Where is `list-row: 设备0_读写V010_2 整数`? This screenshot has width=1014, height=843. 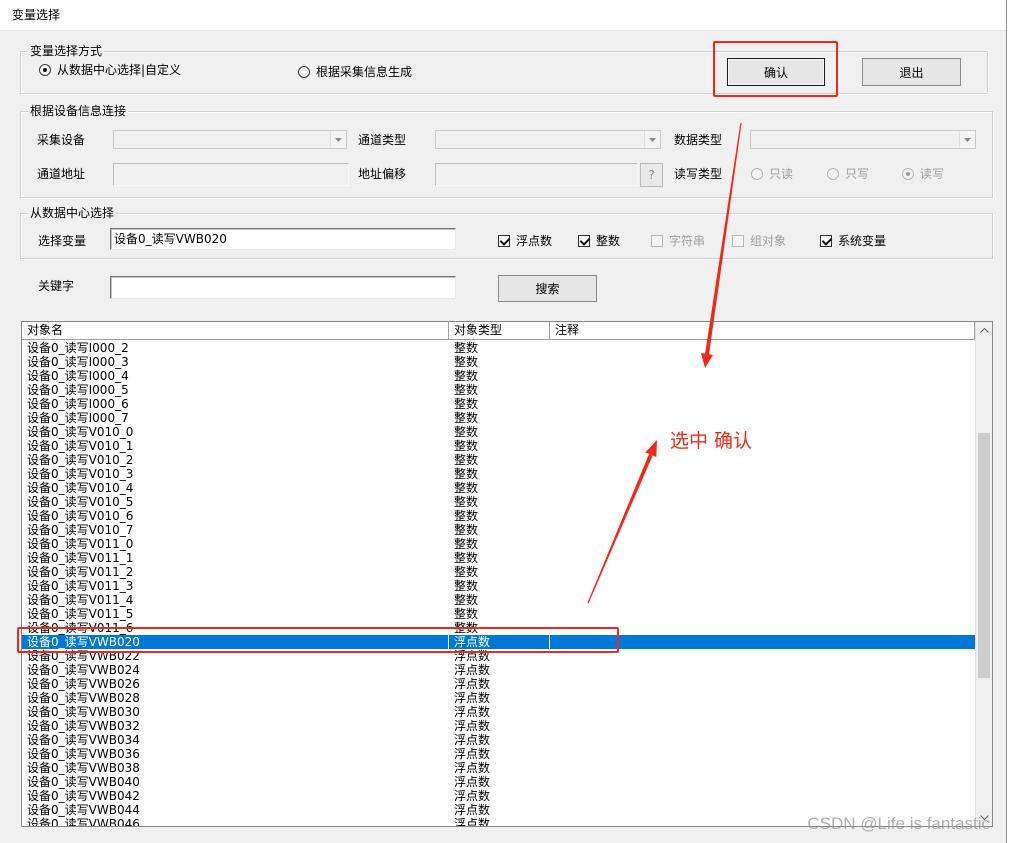 list-row: 设备0_读写V010_2 整数 is located at coordinates (498, 460).